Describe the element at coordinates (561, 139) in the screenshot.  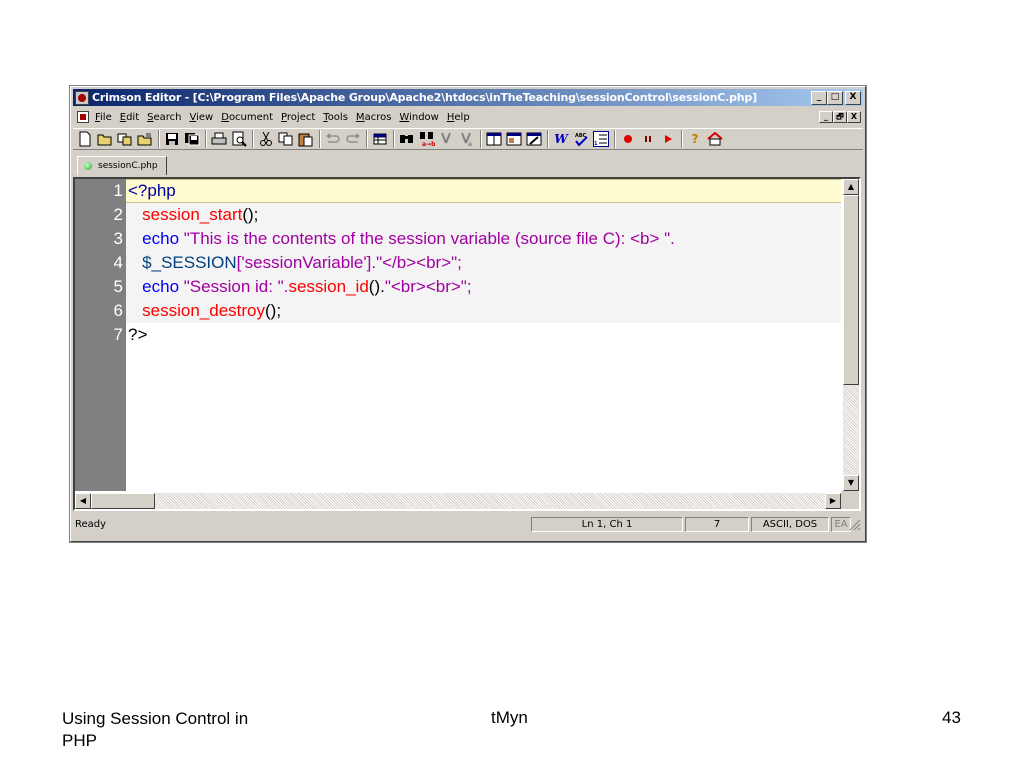
I see `word-wrap-icon: W` at that location.